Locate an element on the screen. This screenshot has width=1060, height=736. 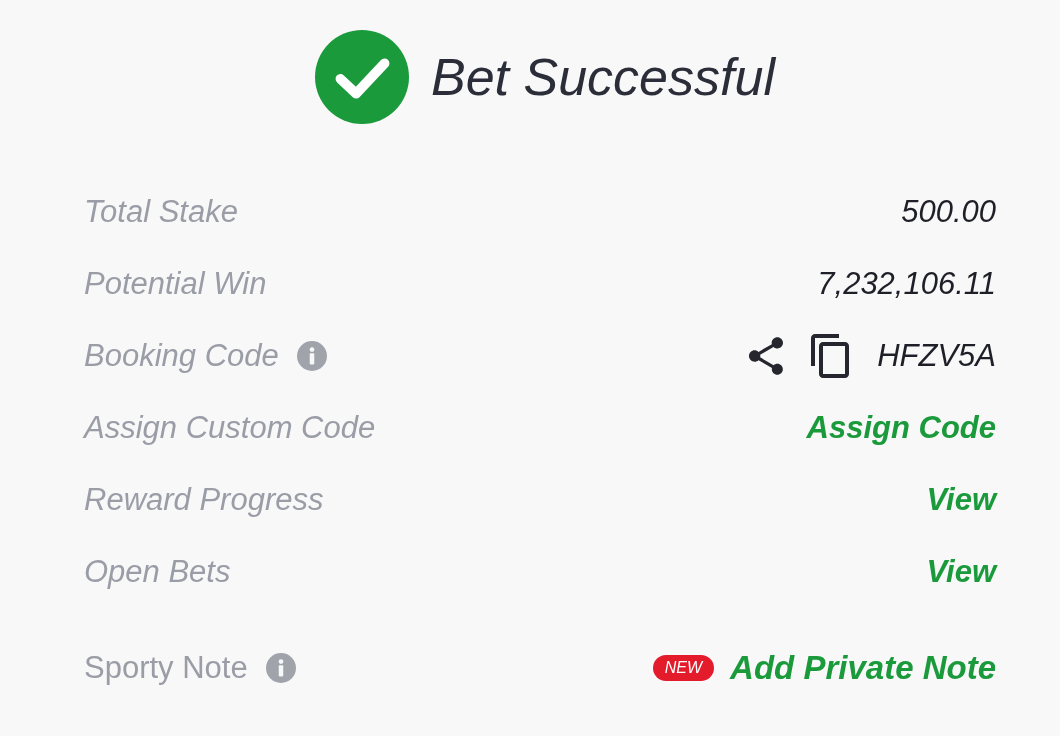
new-badge: NEW is located at coordinates (683, 668).